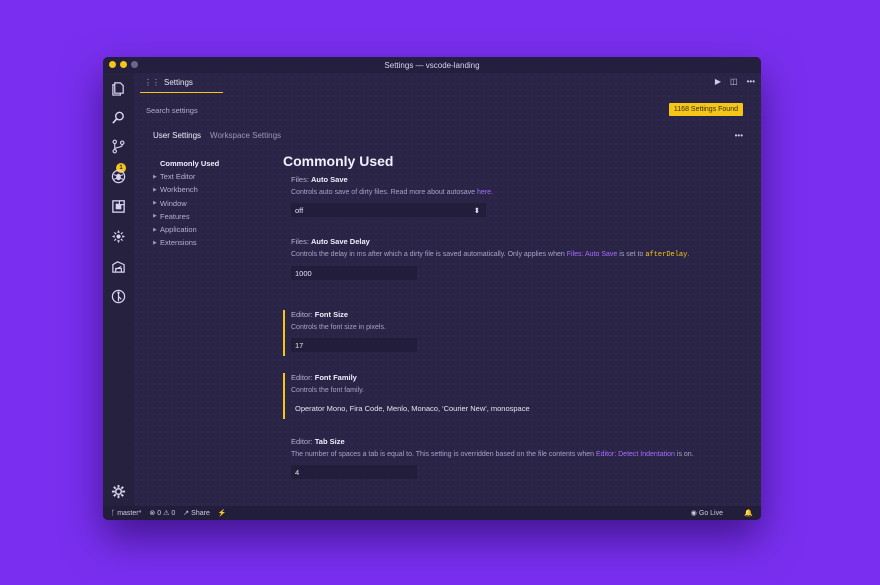  Describe the element at coordinates (118, 146) in the screenshot. I see `source-control-icon` at that location.